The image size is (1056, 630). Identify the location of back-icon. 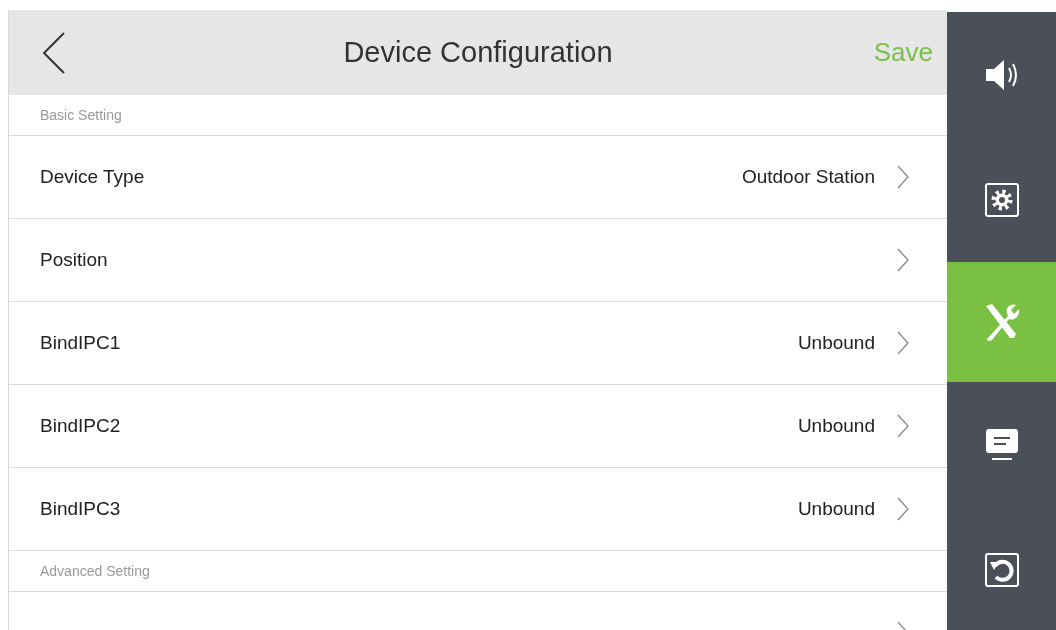
(54, 52).